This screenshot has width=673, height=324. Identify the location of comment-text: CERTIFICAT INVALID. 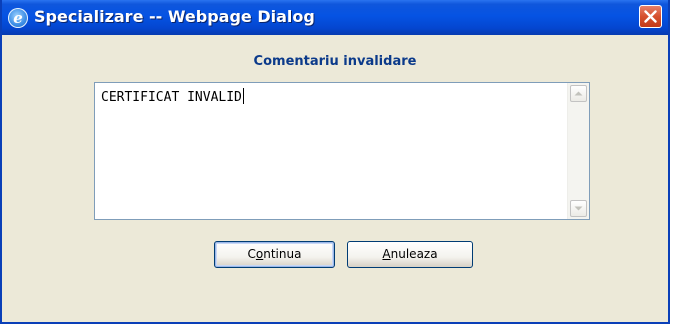
(172, 96).